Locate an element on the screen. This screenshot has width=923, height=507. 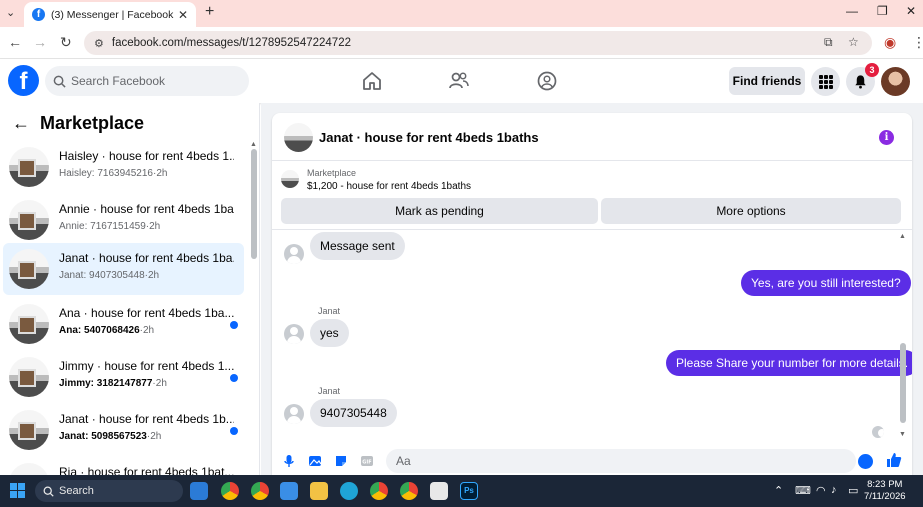
more-options-button: More options is located at coordinates (751, 211).